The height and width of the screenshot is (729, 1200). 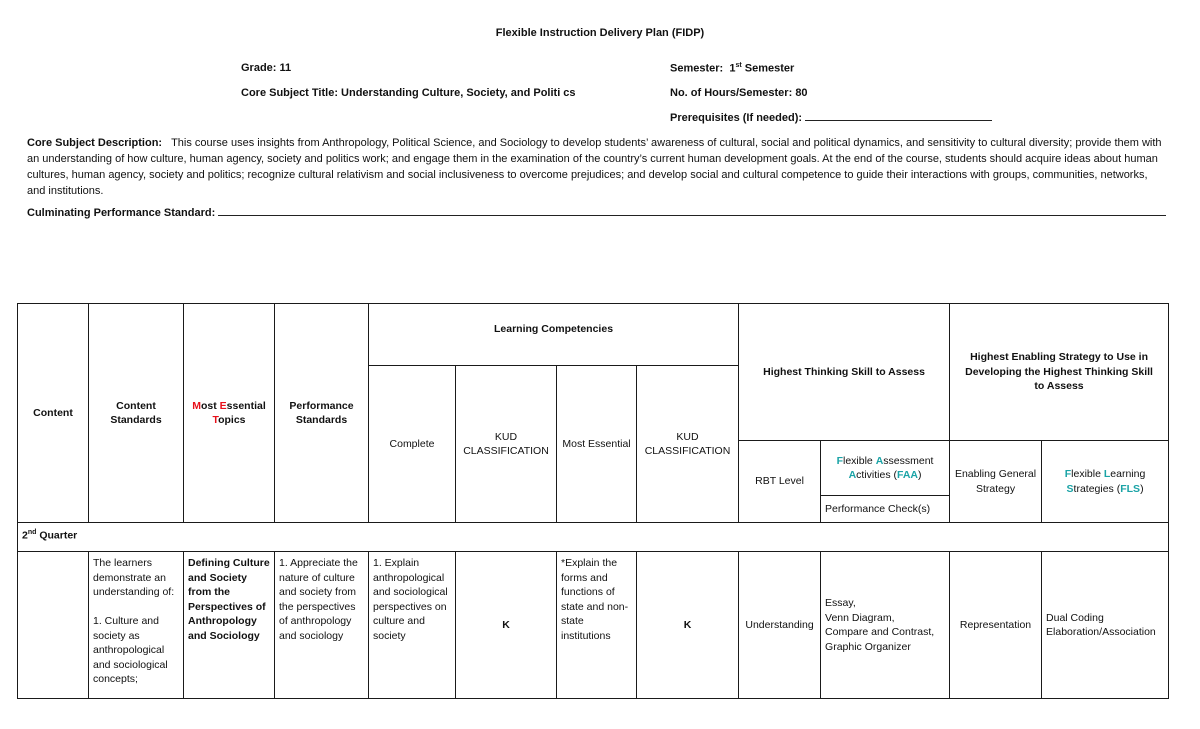 What do you see at coordinates (801, 93) in the screenshot?
I see `hours-value: 80` at bounding box center [801, 93].